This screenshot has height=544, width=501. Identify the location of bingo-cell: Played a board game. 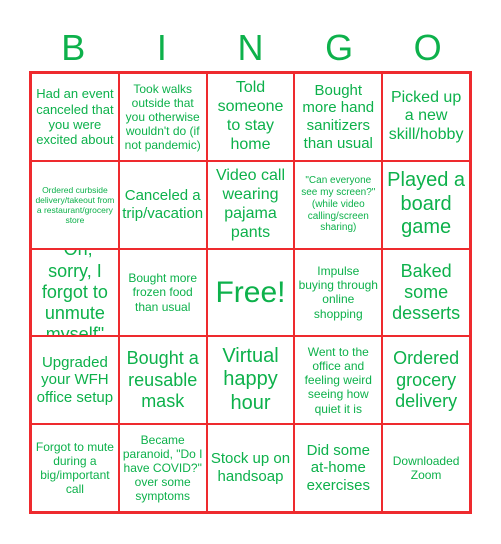
(426, 204).